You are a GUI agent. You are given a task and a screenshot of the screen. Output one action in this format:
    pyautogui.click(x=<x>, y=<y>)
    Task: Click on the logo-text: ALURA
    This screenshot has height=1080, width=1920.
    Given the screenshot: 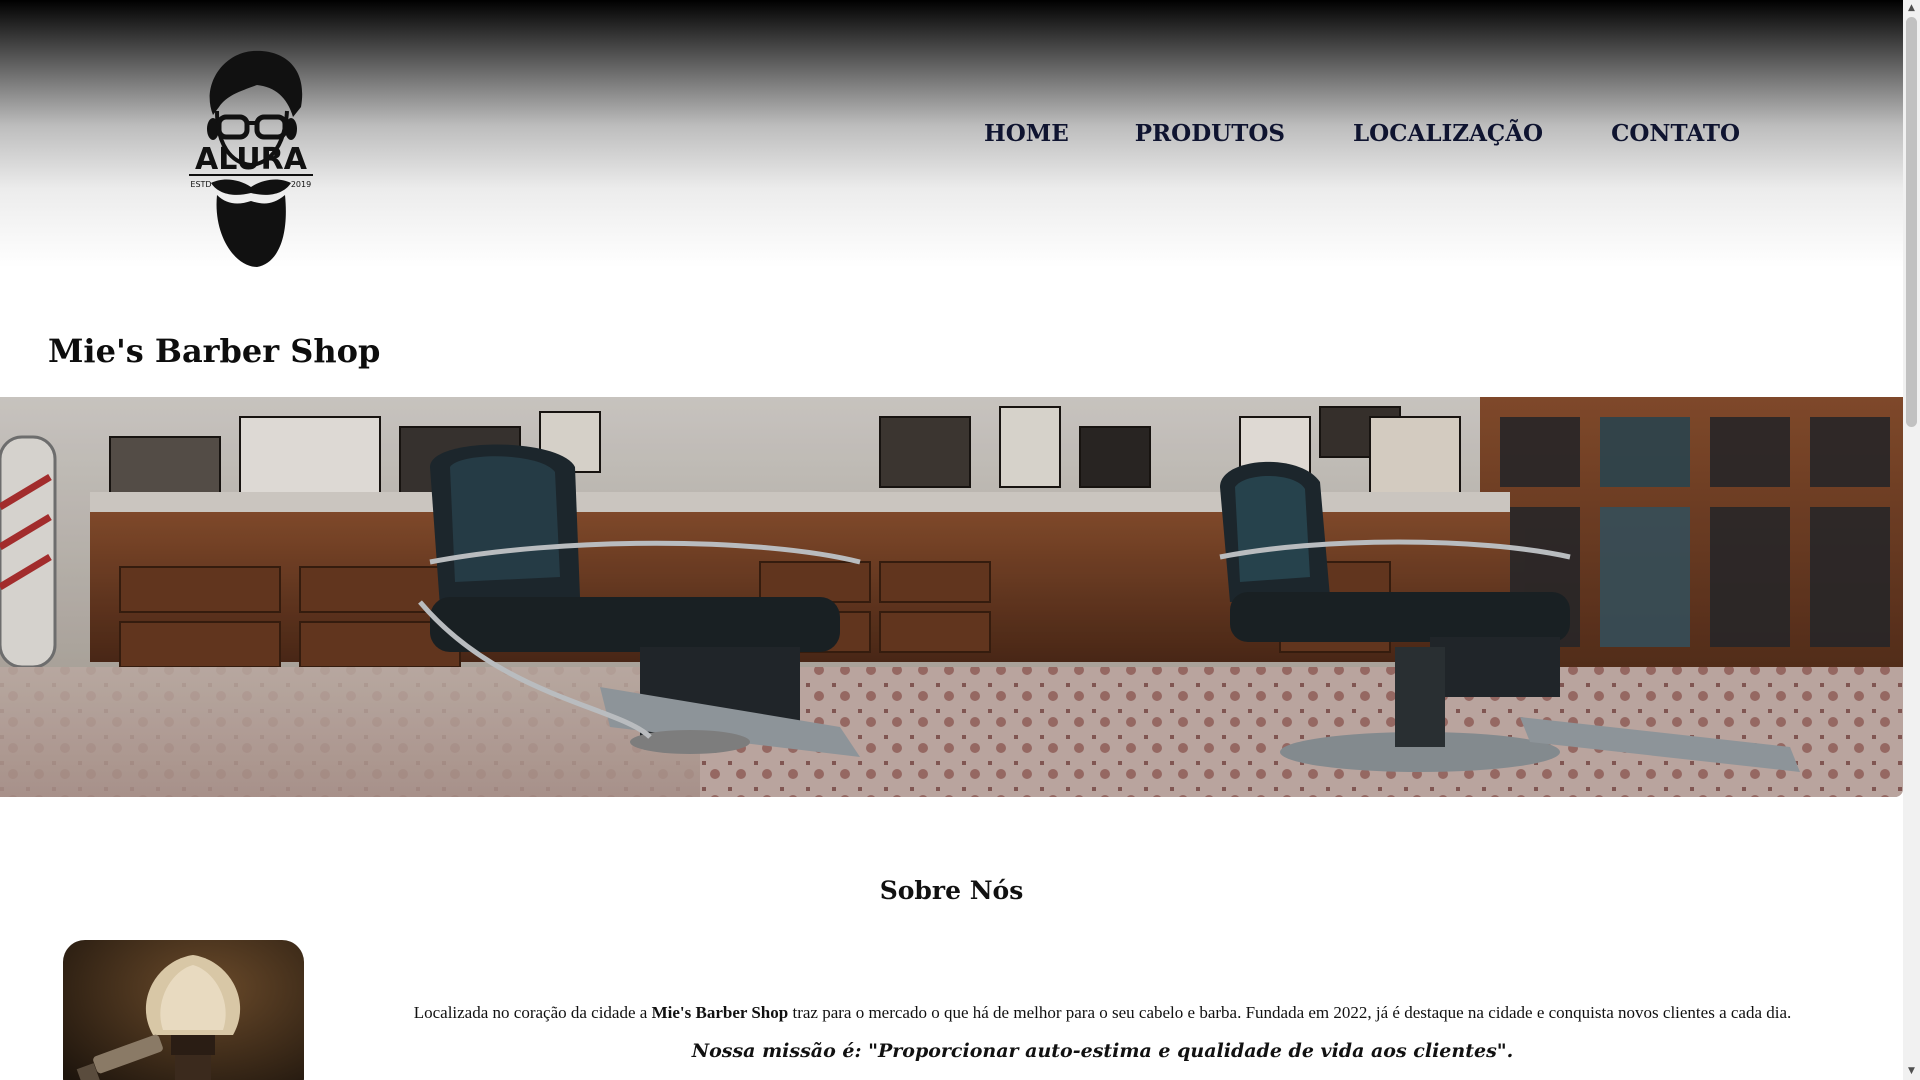 What is the action you would take?
    pyautogui.click(x=251, y=159)
    